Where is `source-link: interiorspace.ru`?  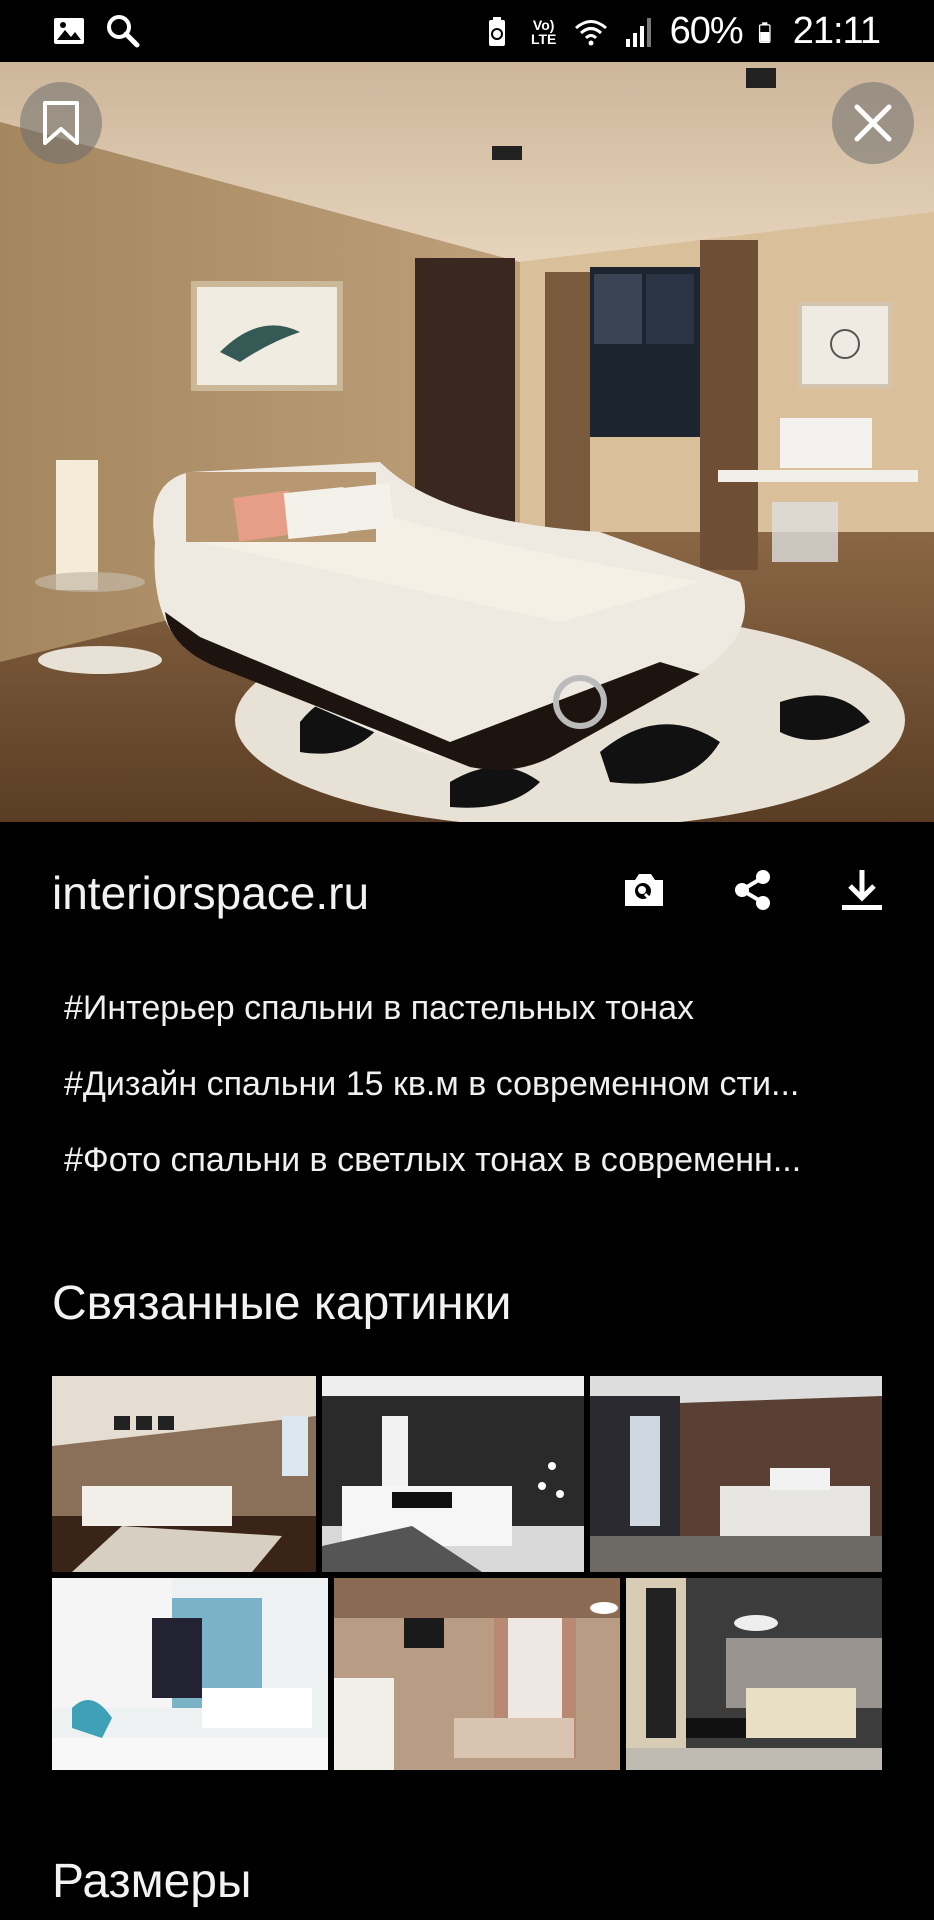
source-link: interiorspace.ru is located at coordinates (210, 893).